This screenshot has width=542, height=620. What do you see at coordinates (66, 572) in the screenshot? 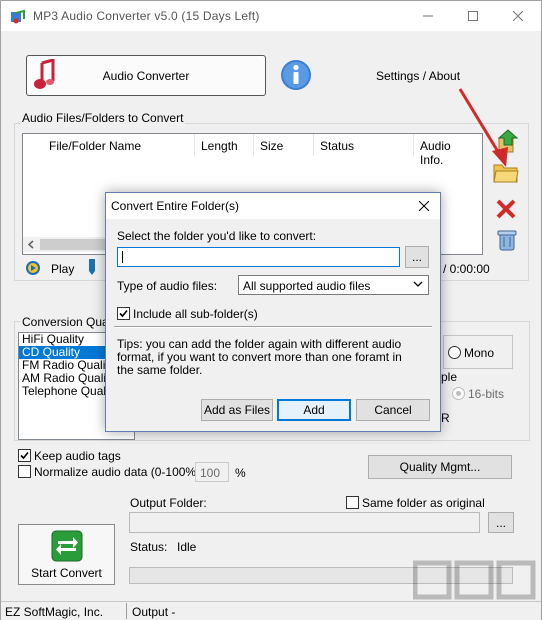
I see `start-convert-label: Start Convert` at bounding box center [66, 572].